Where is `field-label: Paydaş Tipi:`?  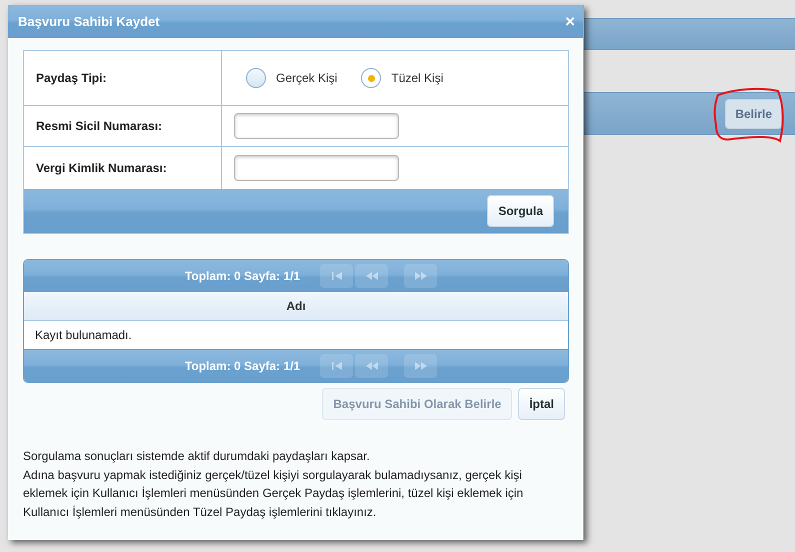
field-label: Paydaş Tipi: is located at coordinates (123, 78).